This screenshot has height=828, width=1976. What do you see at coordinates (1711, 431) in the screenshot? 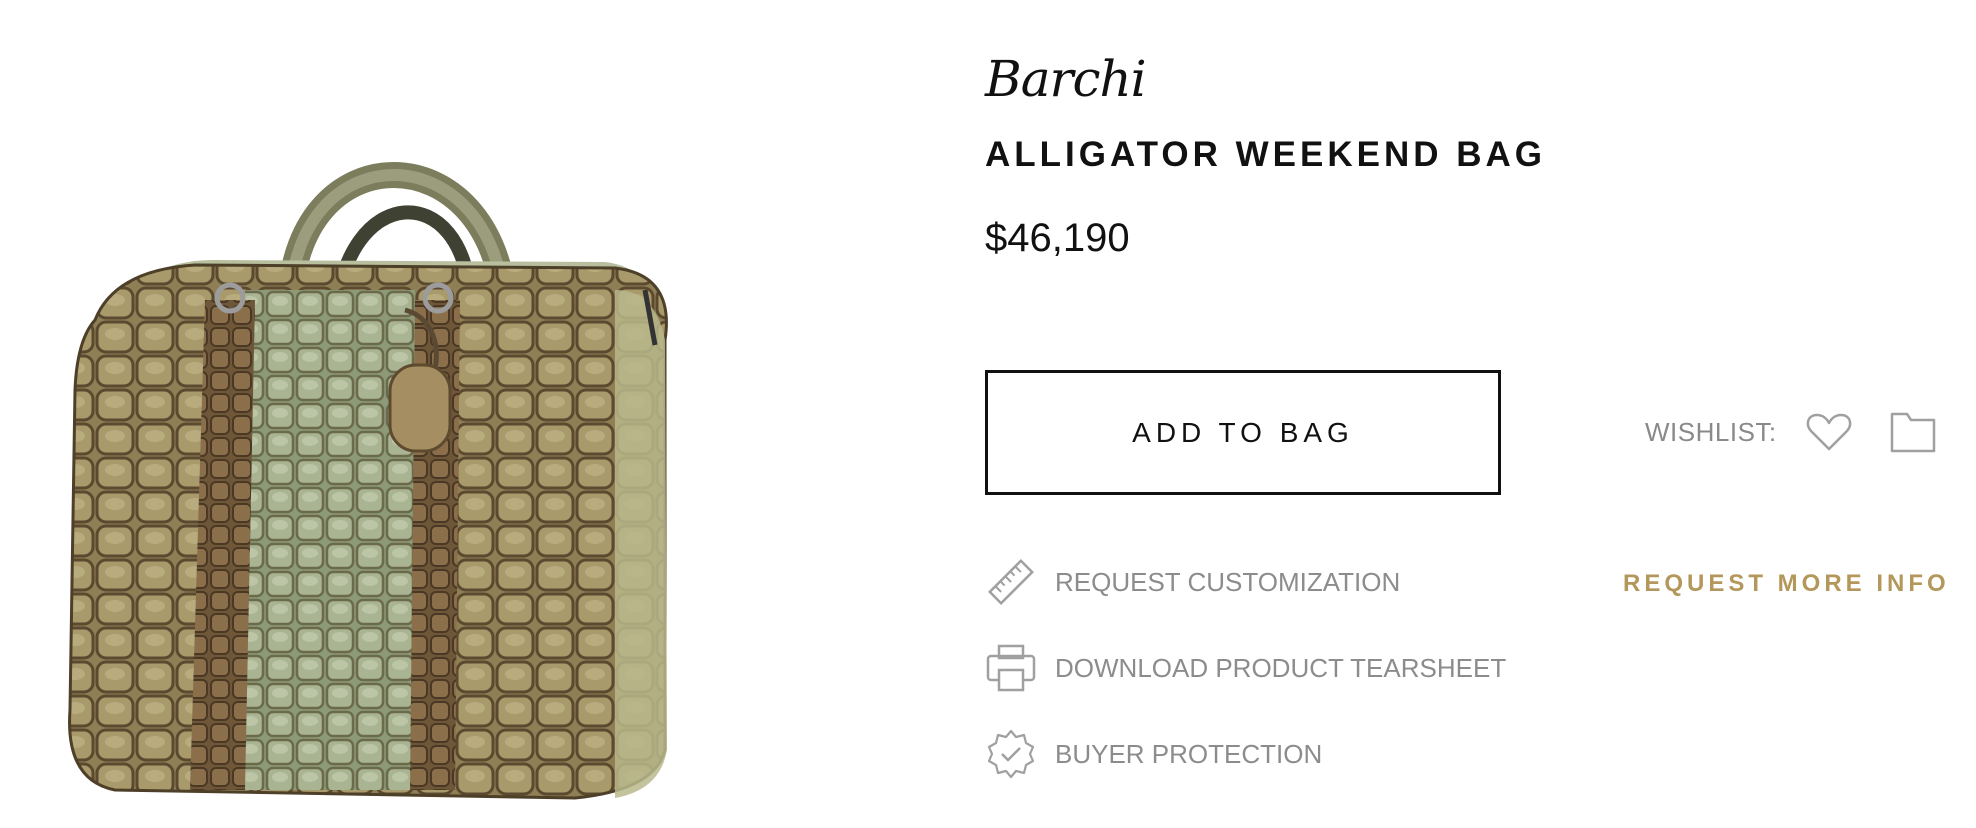
I see `wishlist-label: WISHLIST:` at bounding box center [1711, 431].